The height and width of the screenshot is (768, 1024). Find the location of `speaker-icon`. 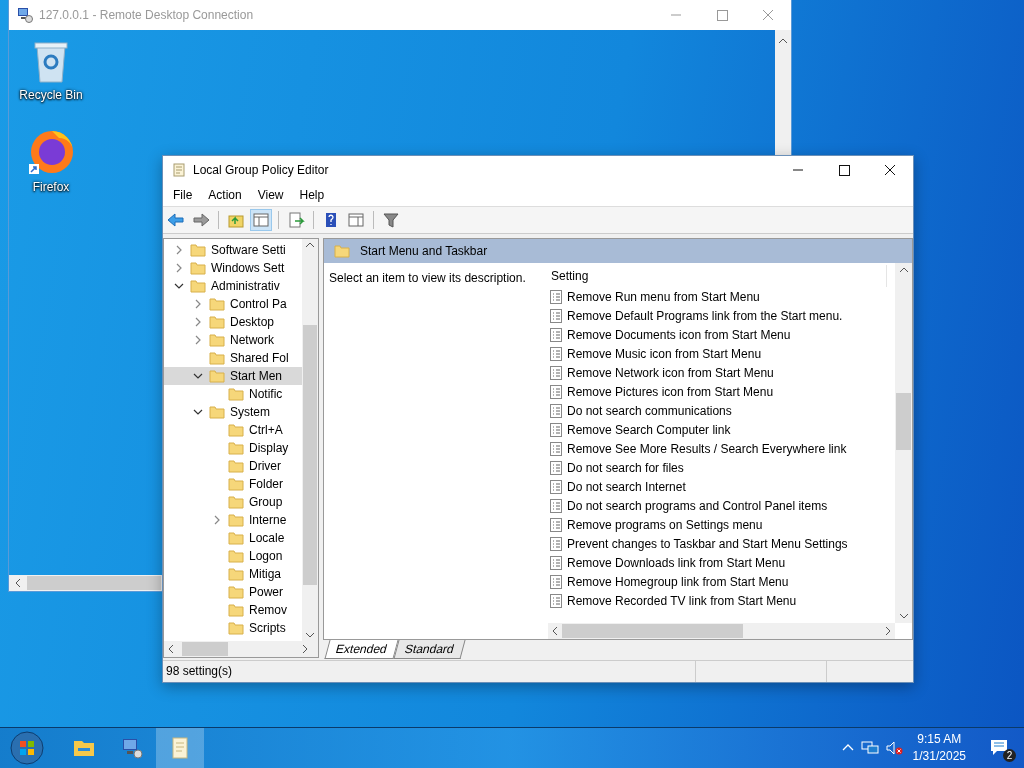

speaker-icon is located at coordinates (893, 748).